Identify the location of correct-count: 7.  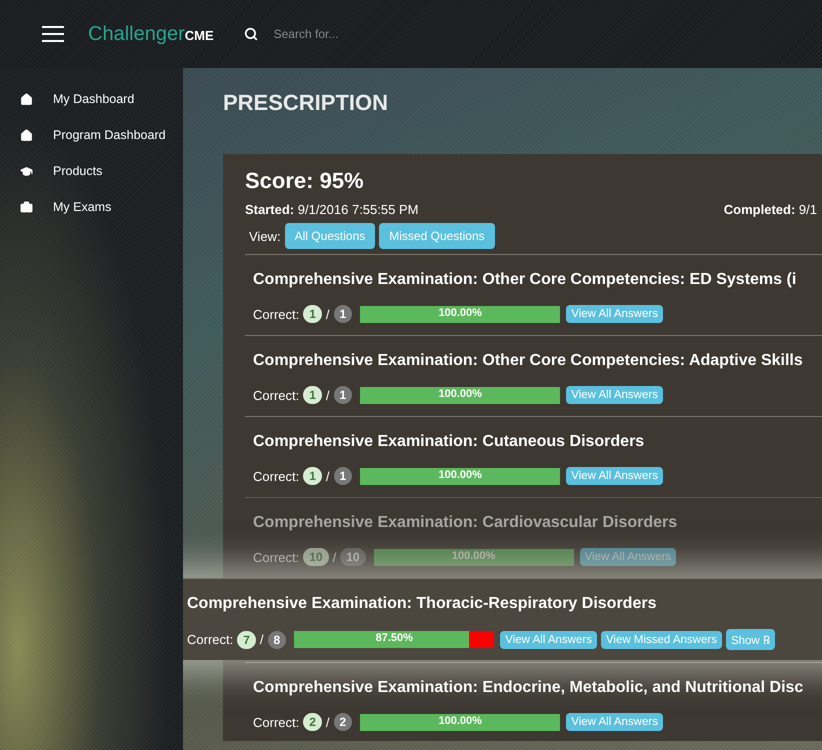
(246, 639).